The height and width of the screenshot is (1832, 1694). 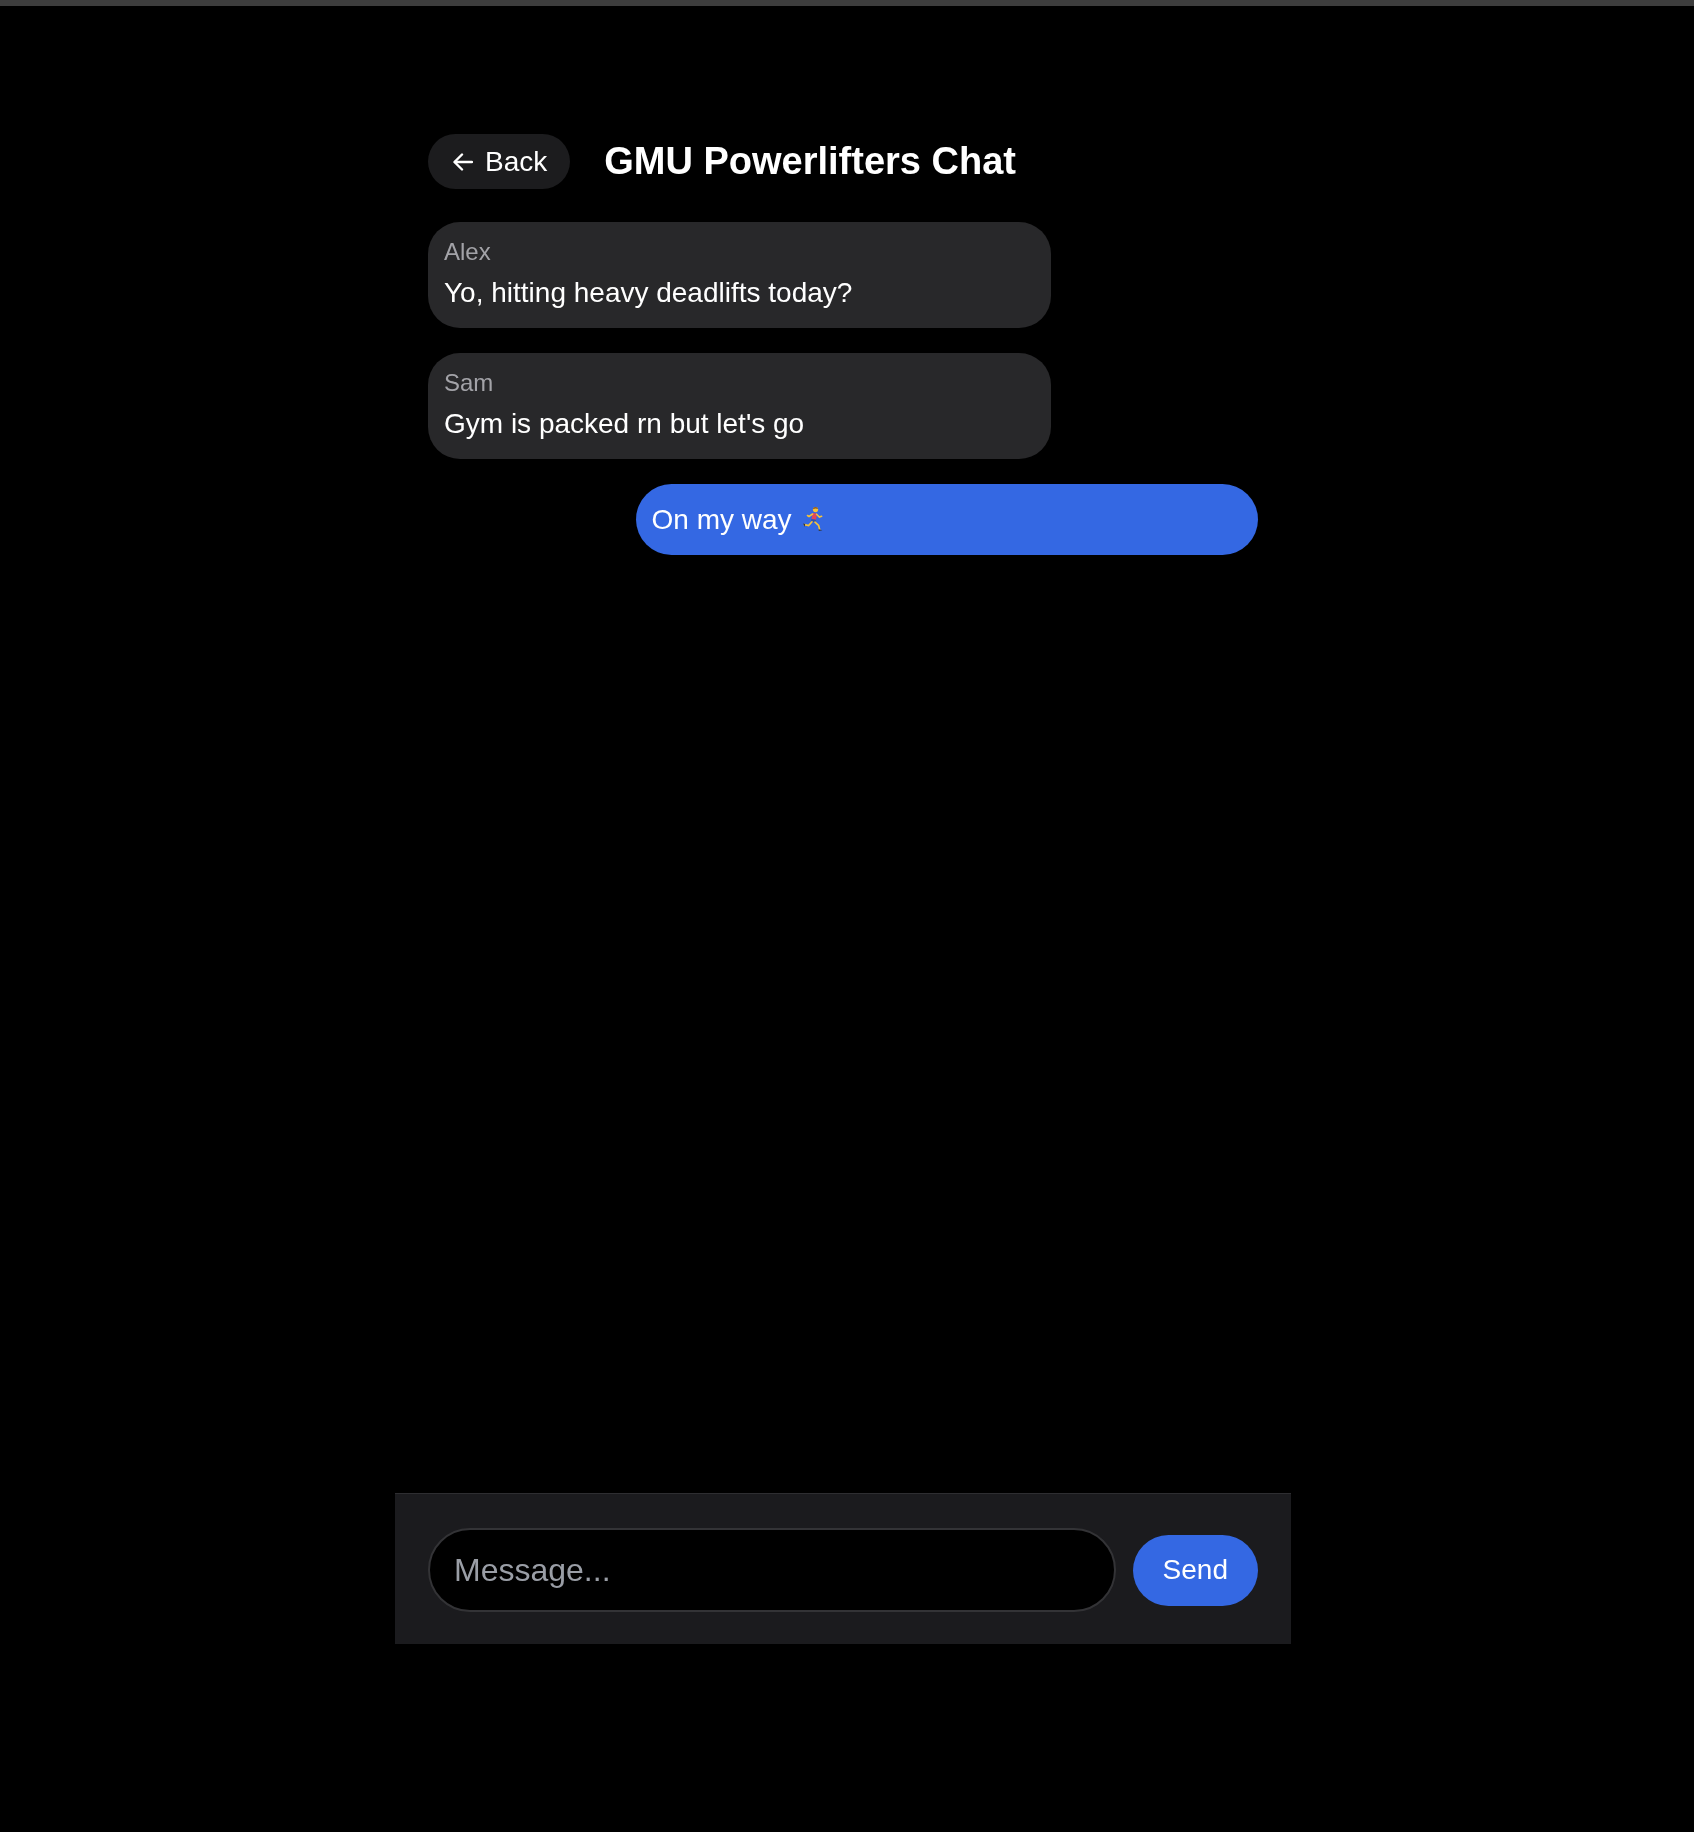 What do you see at coordinates (468, 252) in the screenshot?
I see `sender-name: Alex` at bounding box center [468, 252].